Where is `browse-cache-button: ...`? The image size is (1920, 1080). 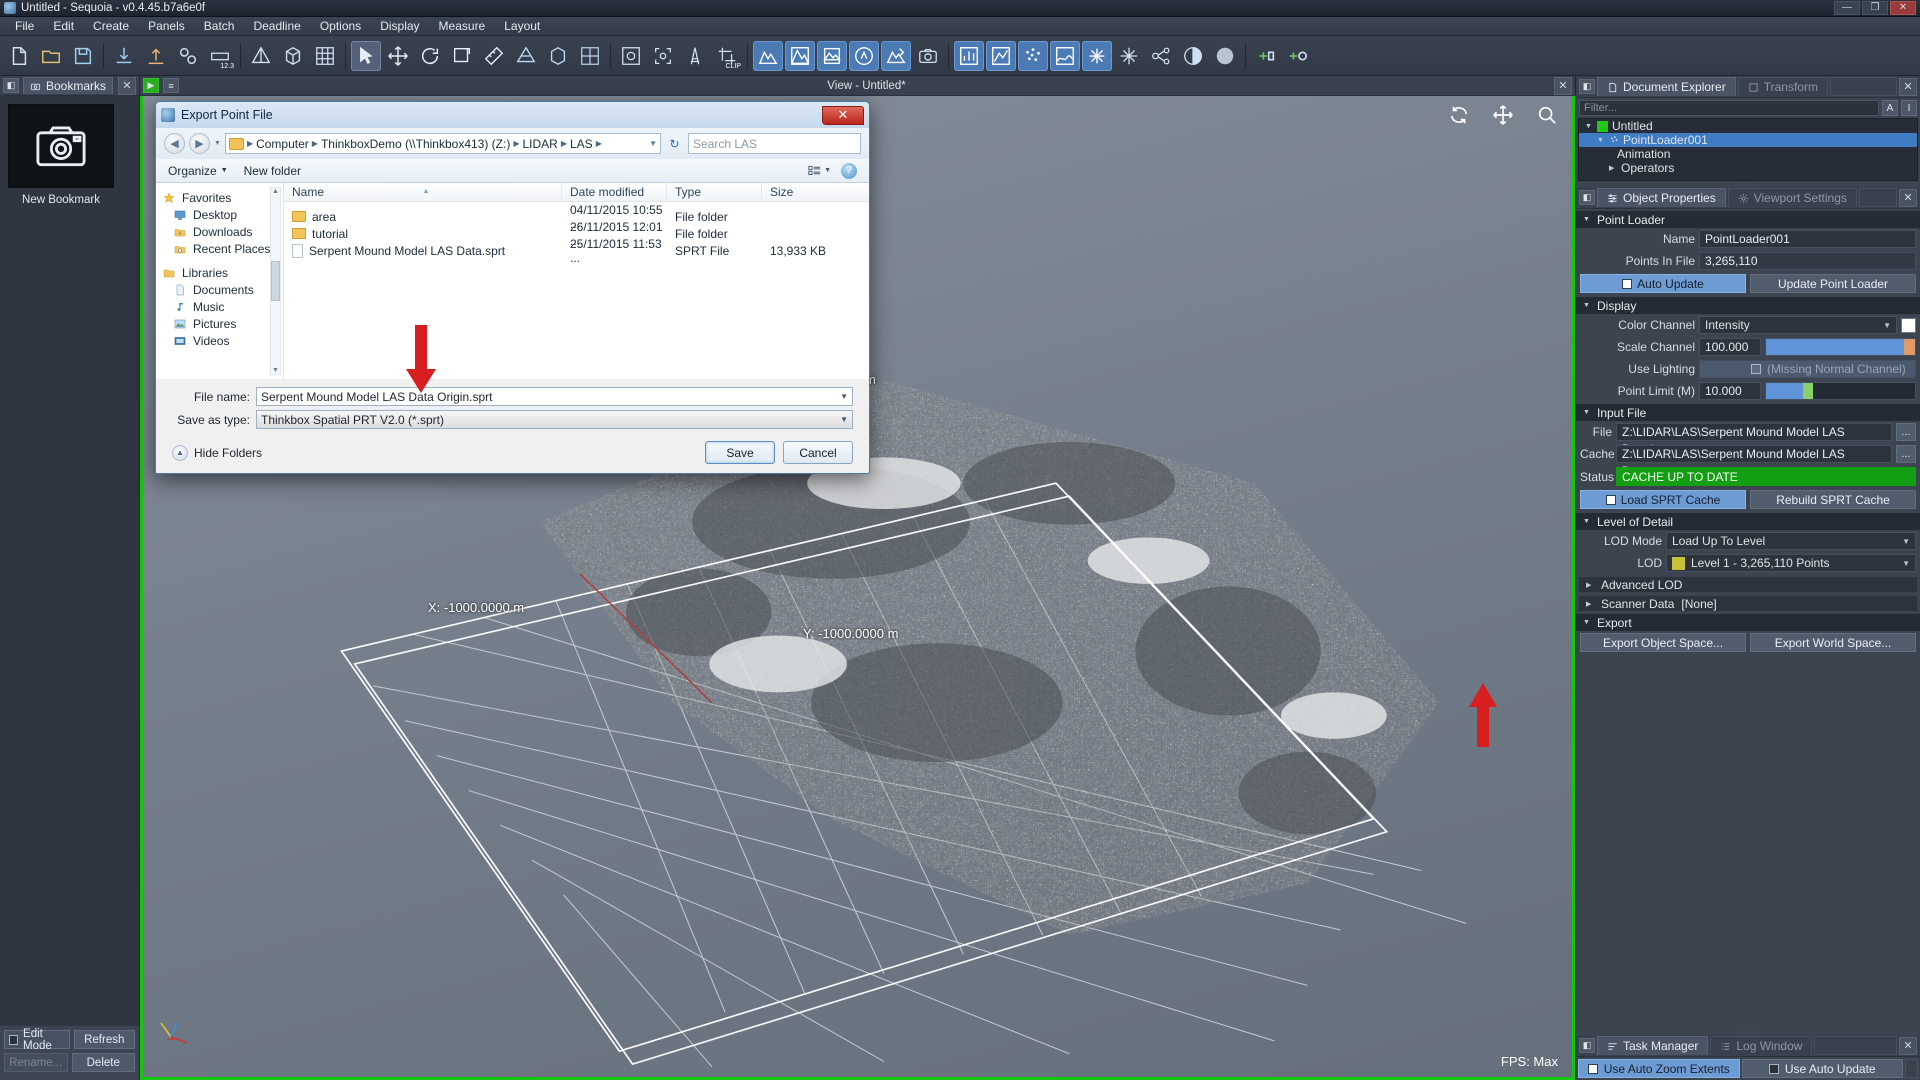
browse-cache-button: ... is located at coordinates (1906, 454).